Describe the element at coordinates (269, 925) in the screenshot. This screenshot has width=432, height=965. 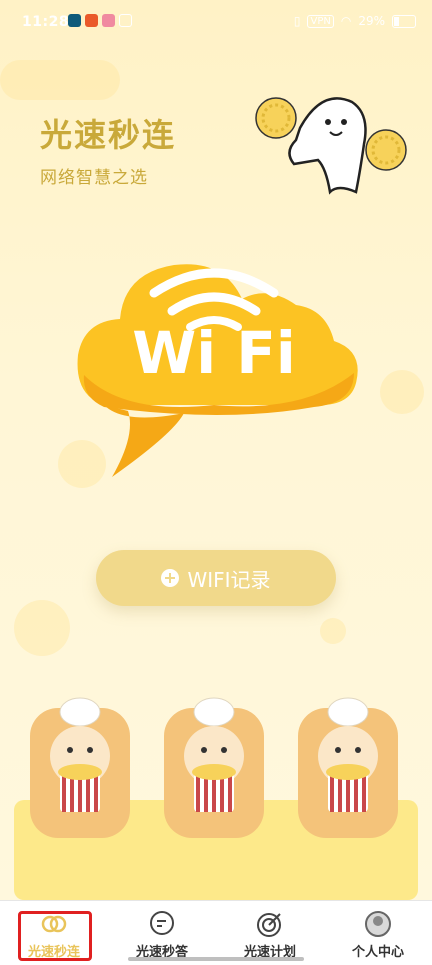
I see `target-icon` at that location.